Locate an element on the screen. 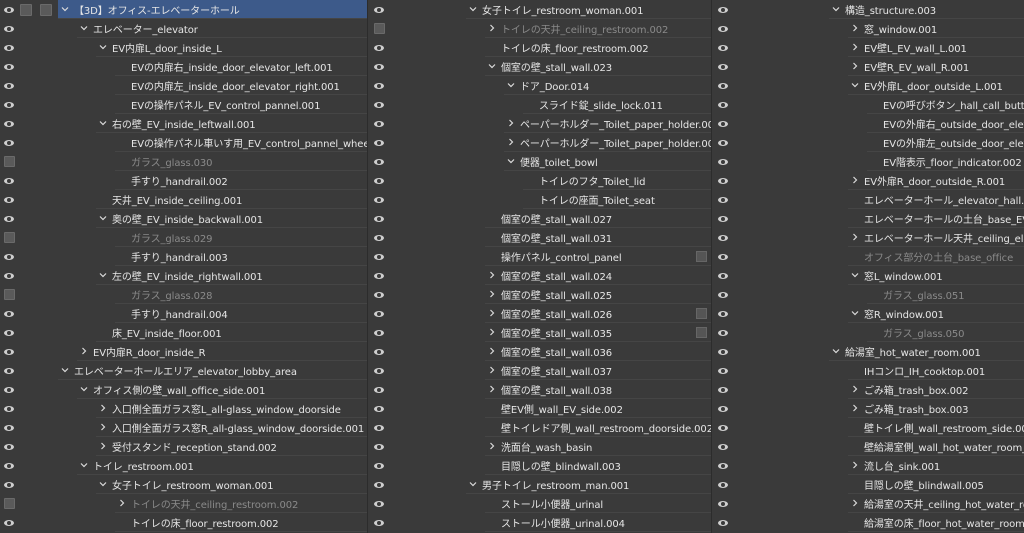 The image size is (1024, 533). layer-flag-box is located at coordinates (701, 256).